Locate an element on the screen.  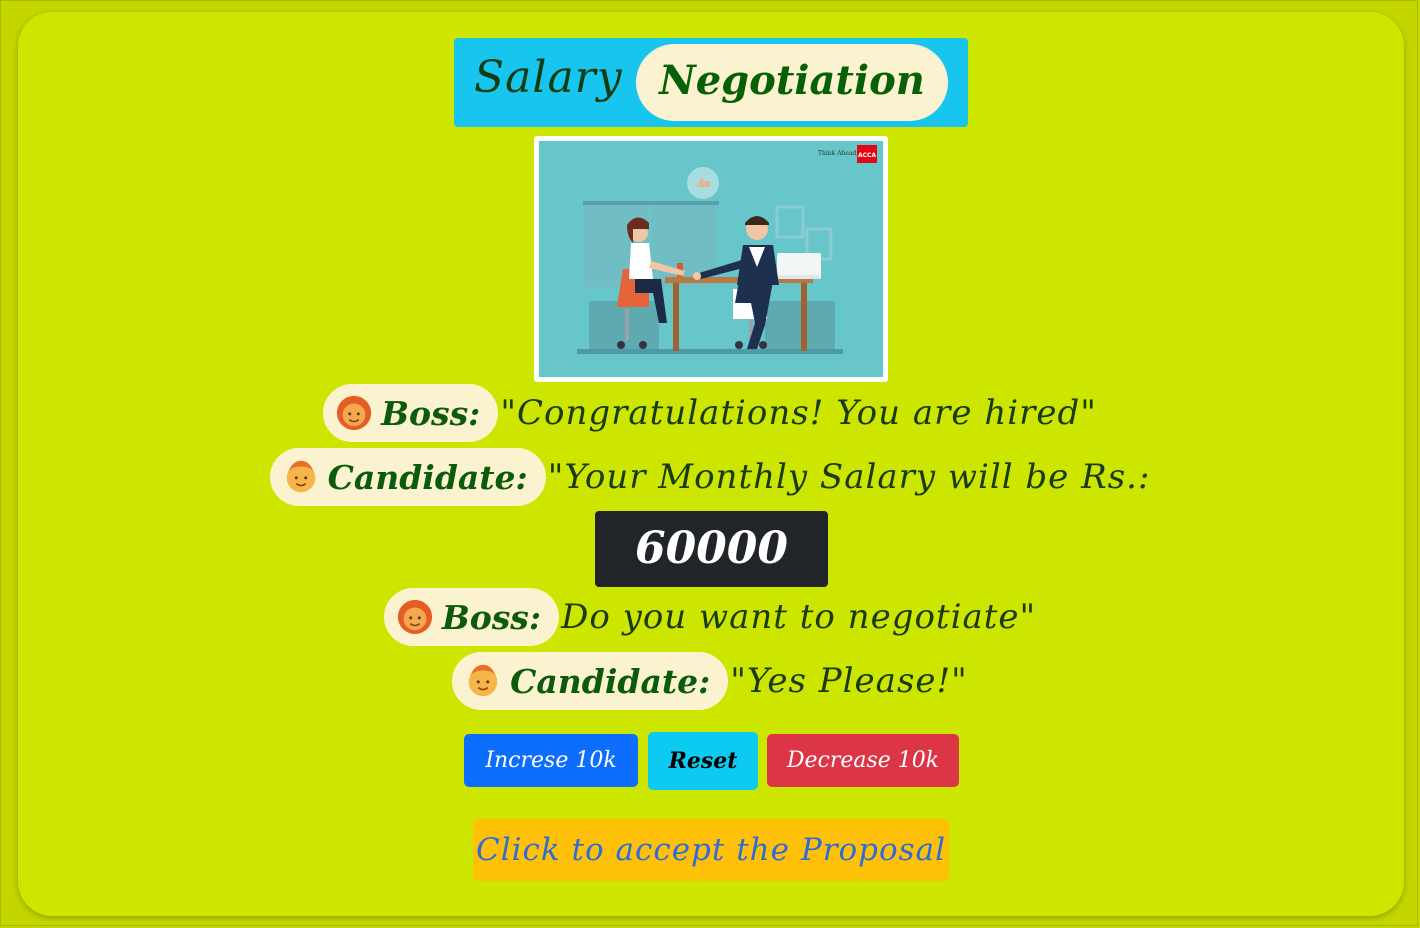
reset-button: Reset is located at coordinates (703, 761).